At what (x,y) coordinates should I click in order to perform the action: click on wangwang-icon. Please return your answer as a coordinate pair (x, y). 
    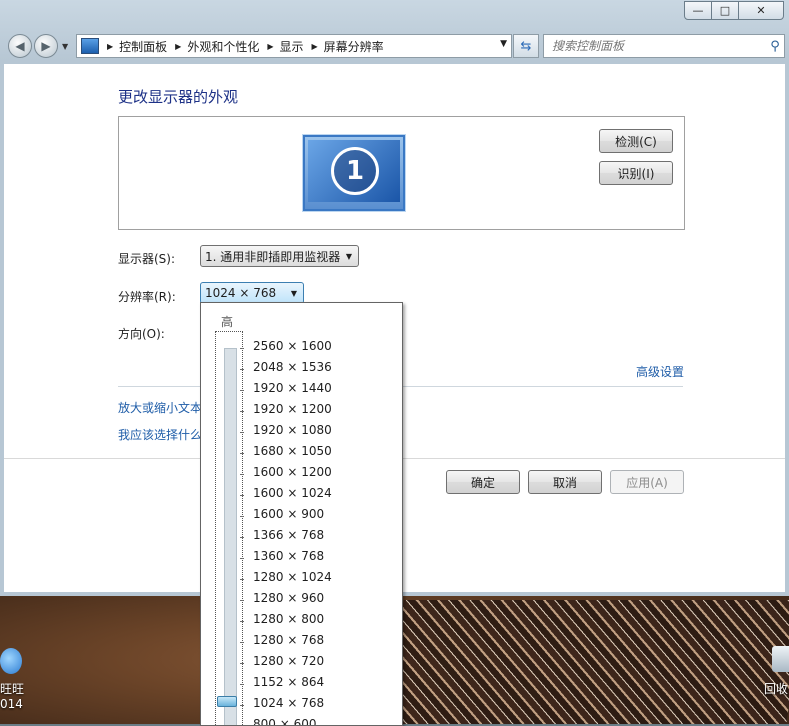
    Looking at the image, I should click on (11, 661).